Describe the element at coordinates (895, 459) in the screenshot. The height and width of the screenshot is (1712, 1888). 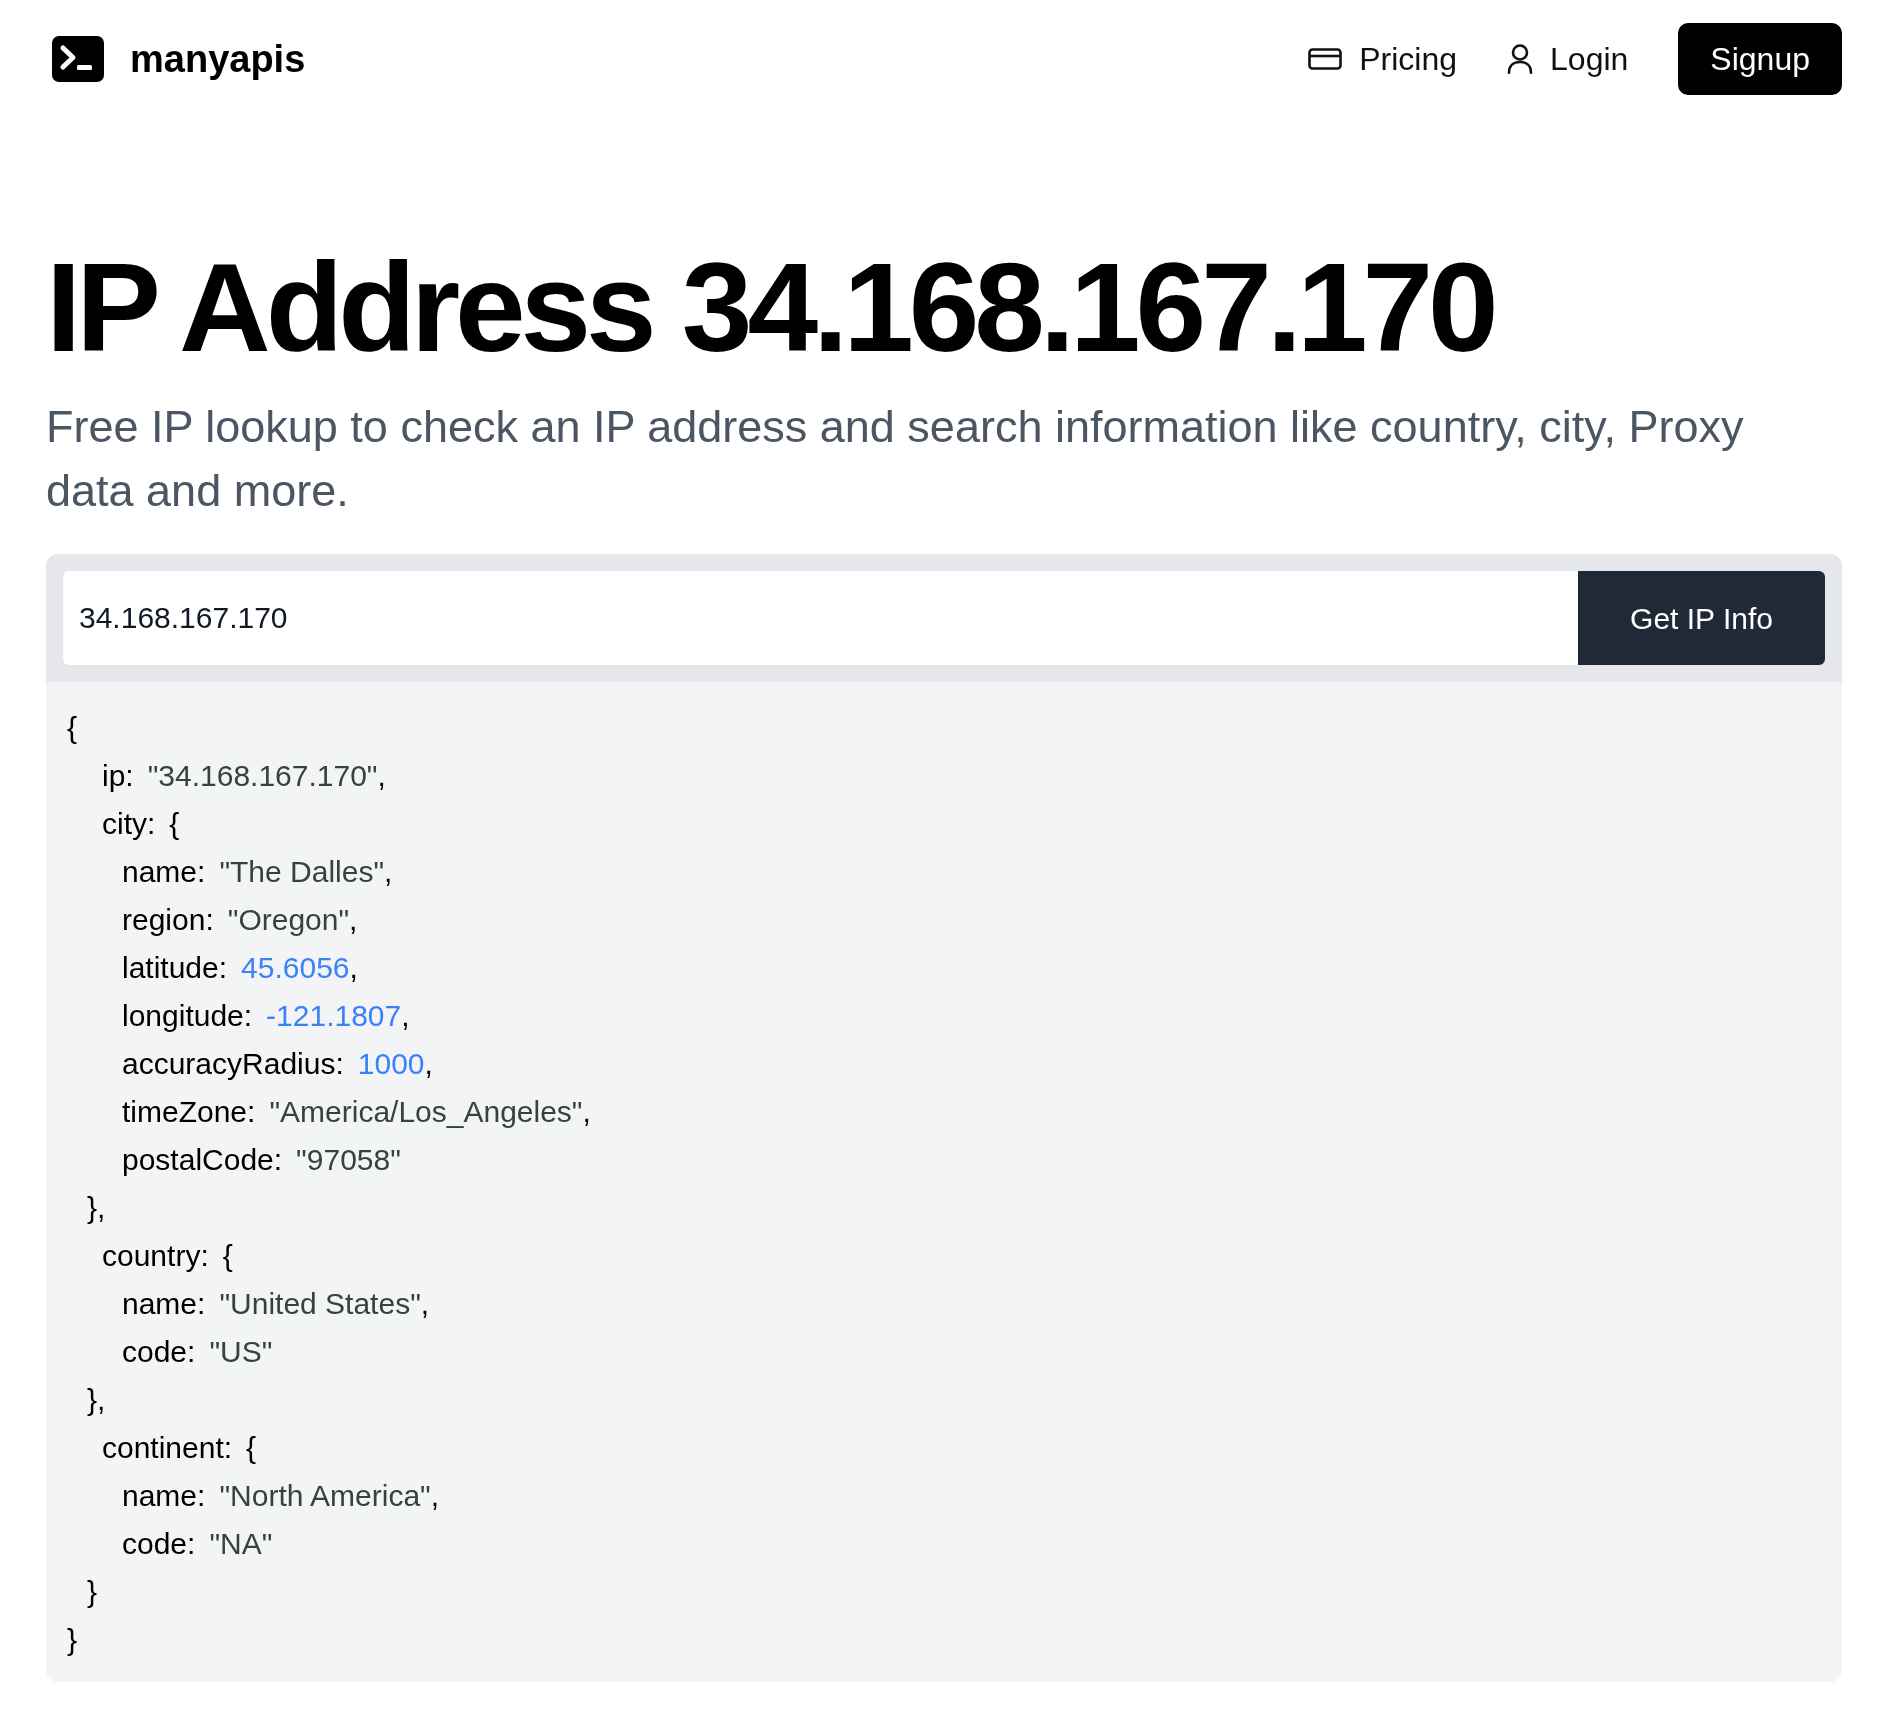
I see `page-subtitle: Free IP lookup to check an IP address and search information like country, city, Proxy data and more.` at that location.